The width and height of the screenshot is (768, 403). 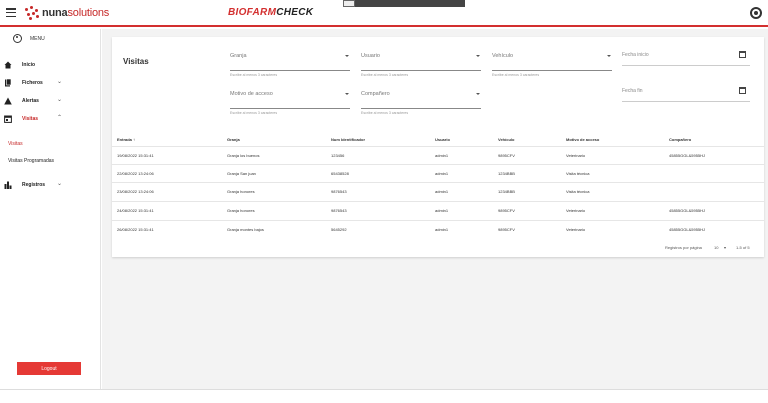 I want to click on sidebar-item-label: Alertas, so click(x=30, y=101).